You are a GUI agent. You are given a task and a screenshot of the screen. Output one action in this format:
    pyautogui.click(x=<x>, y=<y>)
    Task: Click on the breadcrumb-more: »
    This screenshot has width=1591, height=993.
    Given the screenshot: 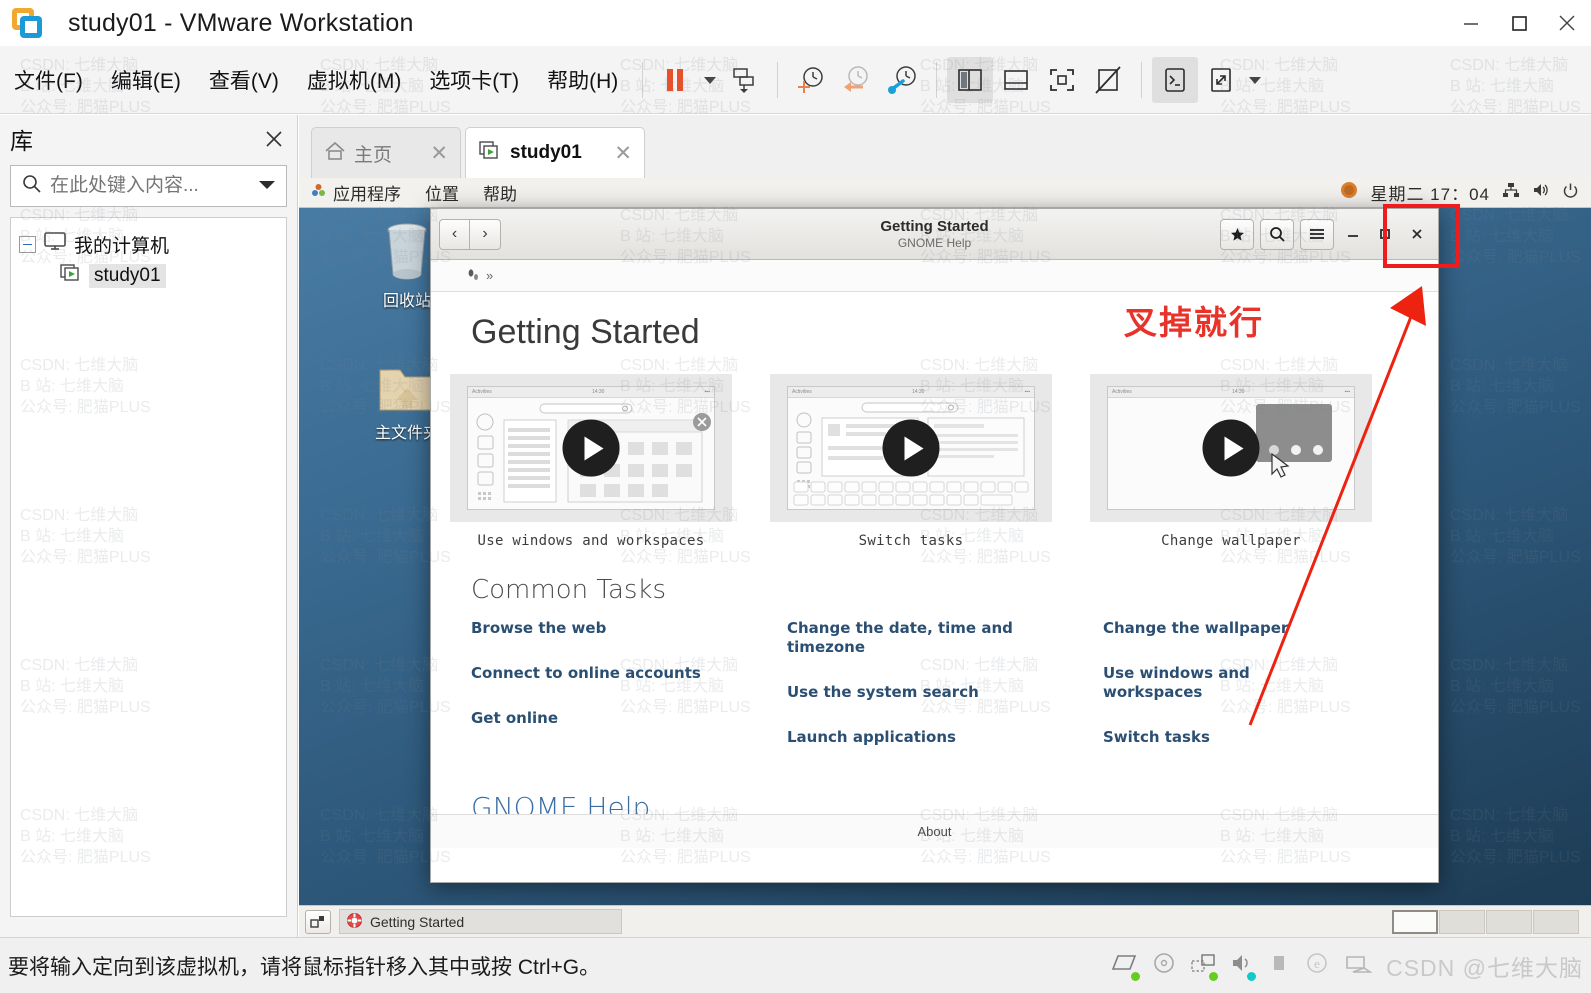 What is the action you would take?
    pyautogui.click(x=489, y=275)
    